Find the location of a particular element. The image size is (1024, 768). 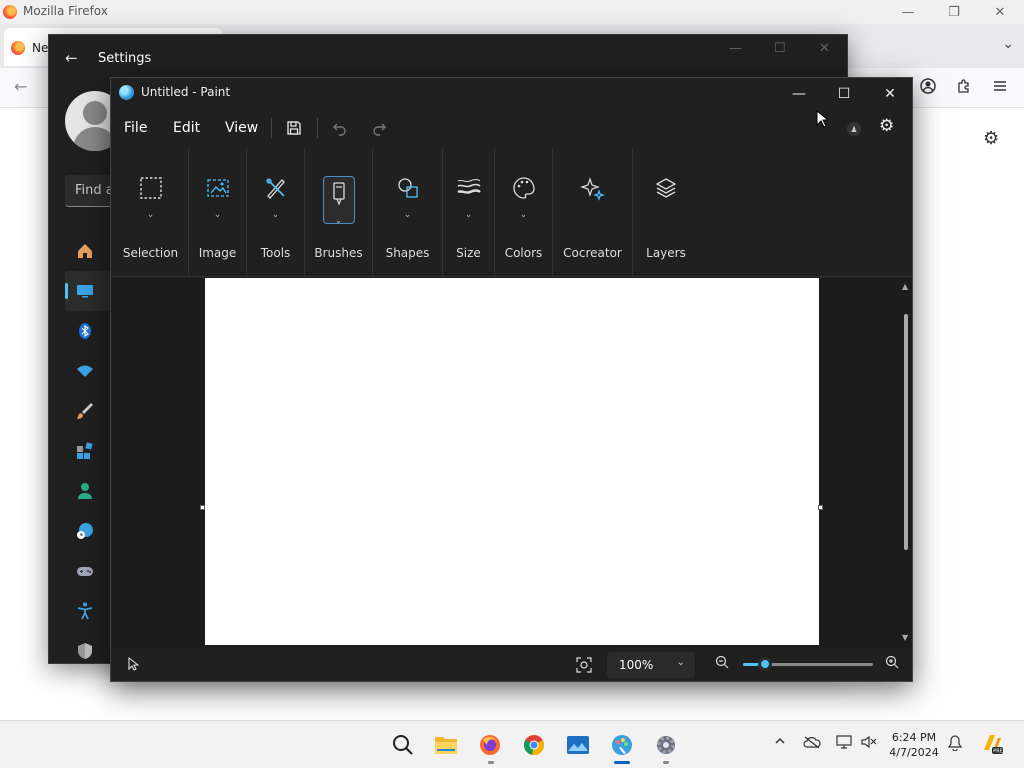

canvas-resize-handle-left is located at coordinates (202, 507).